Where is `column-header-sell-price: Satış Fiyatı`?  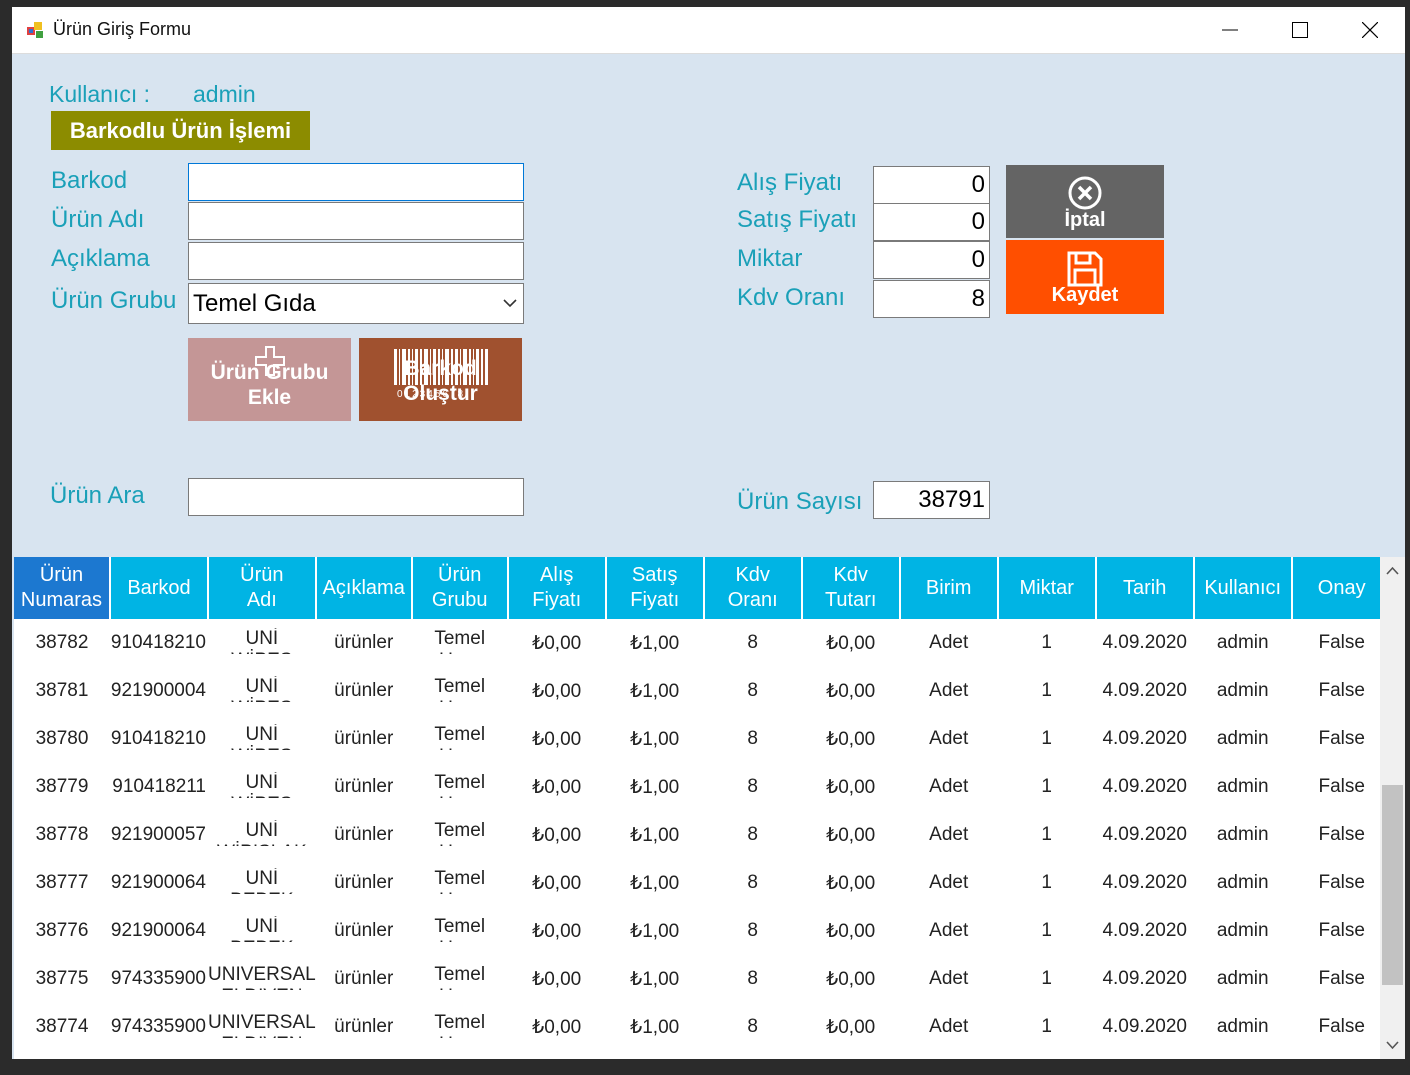
column-header-sell-price: Satış Fiyatı is located at coordinates (655, 588).